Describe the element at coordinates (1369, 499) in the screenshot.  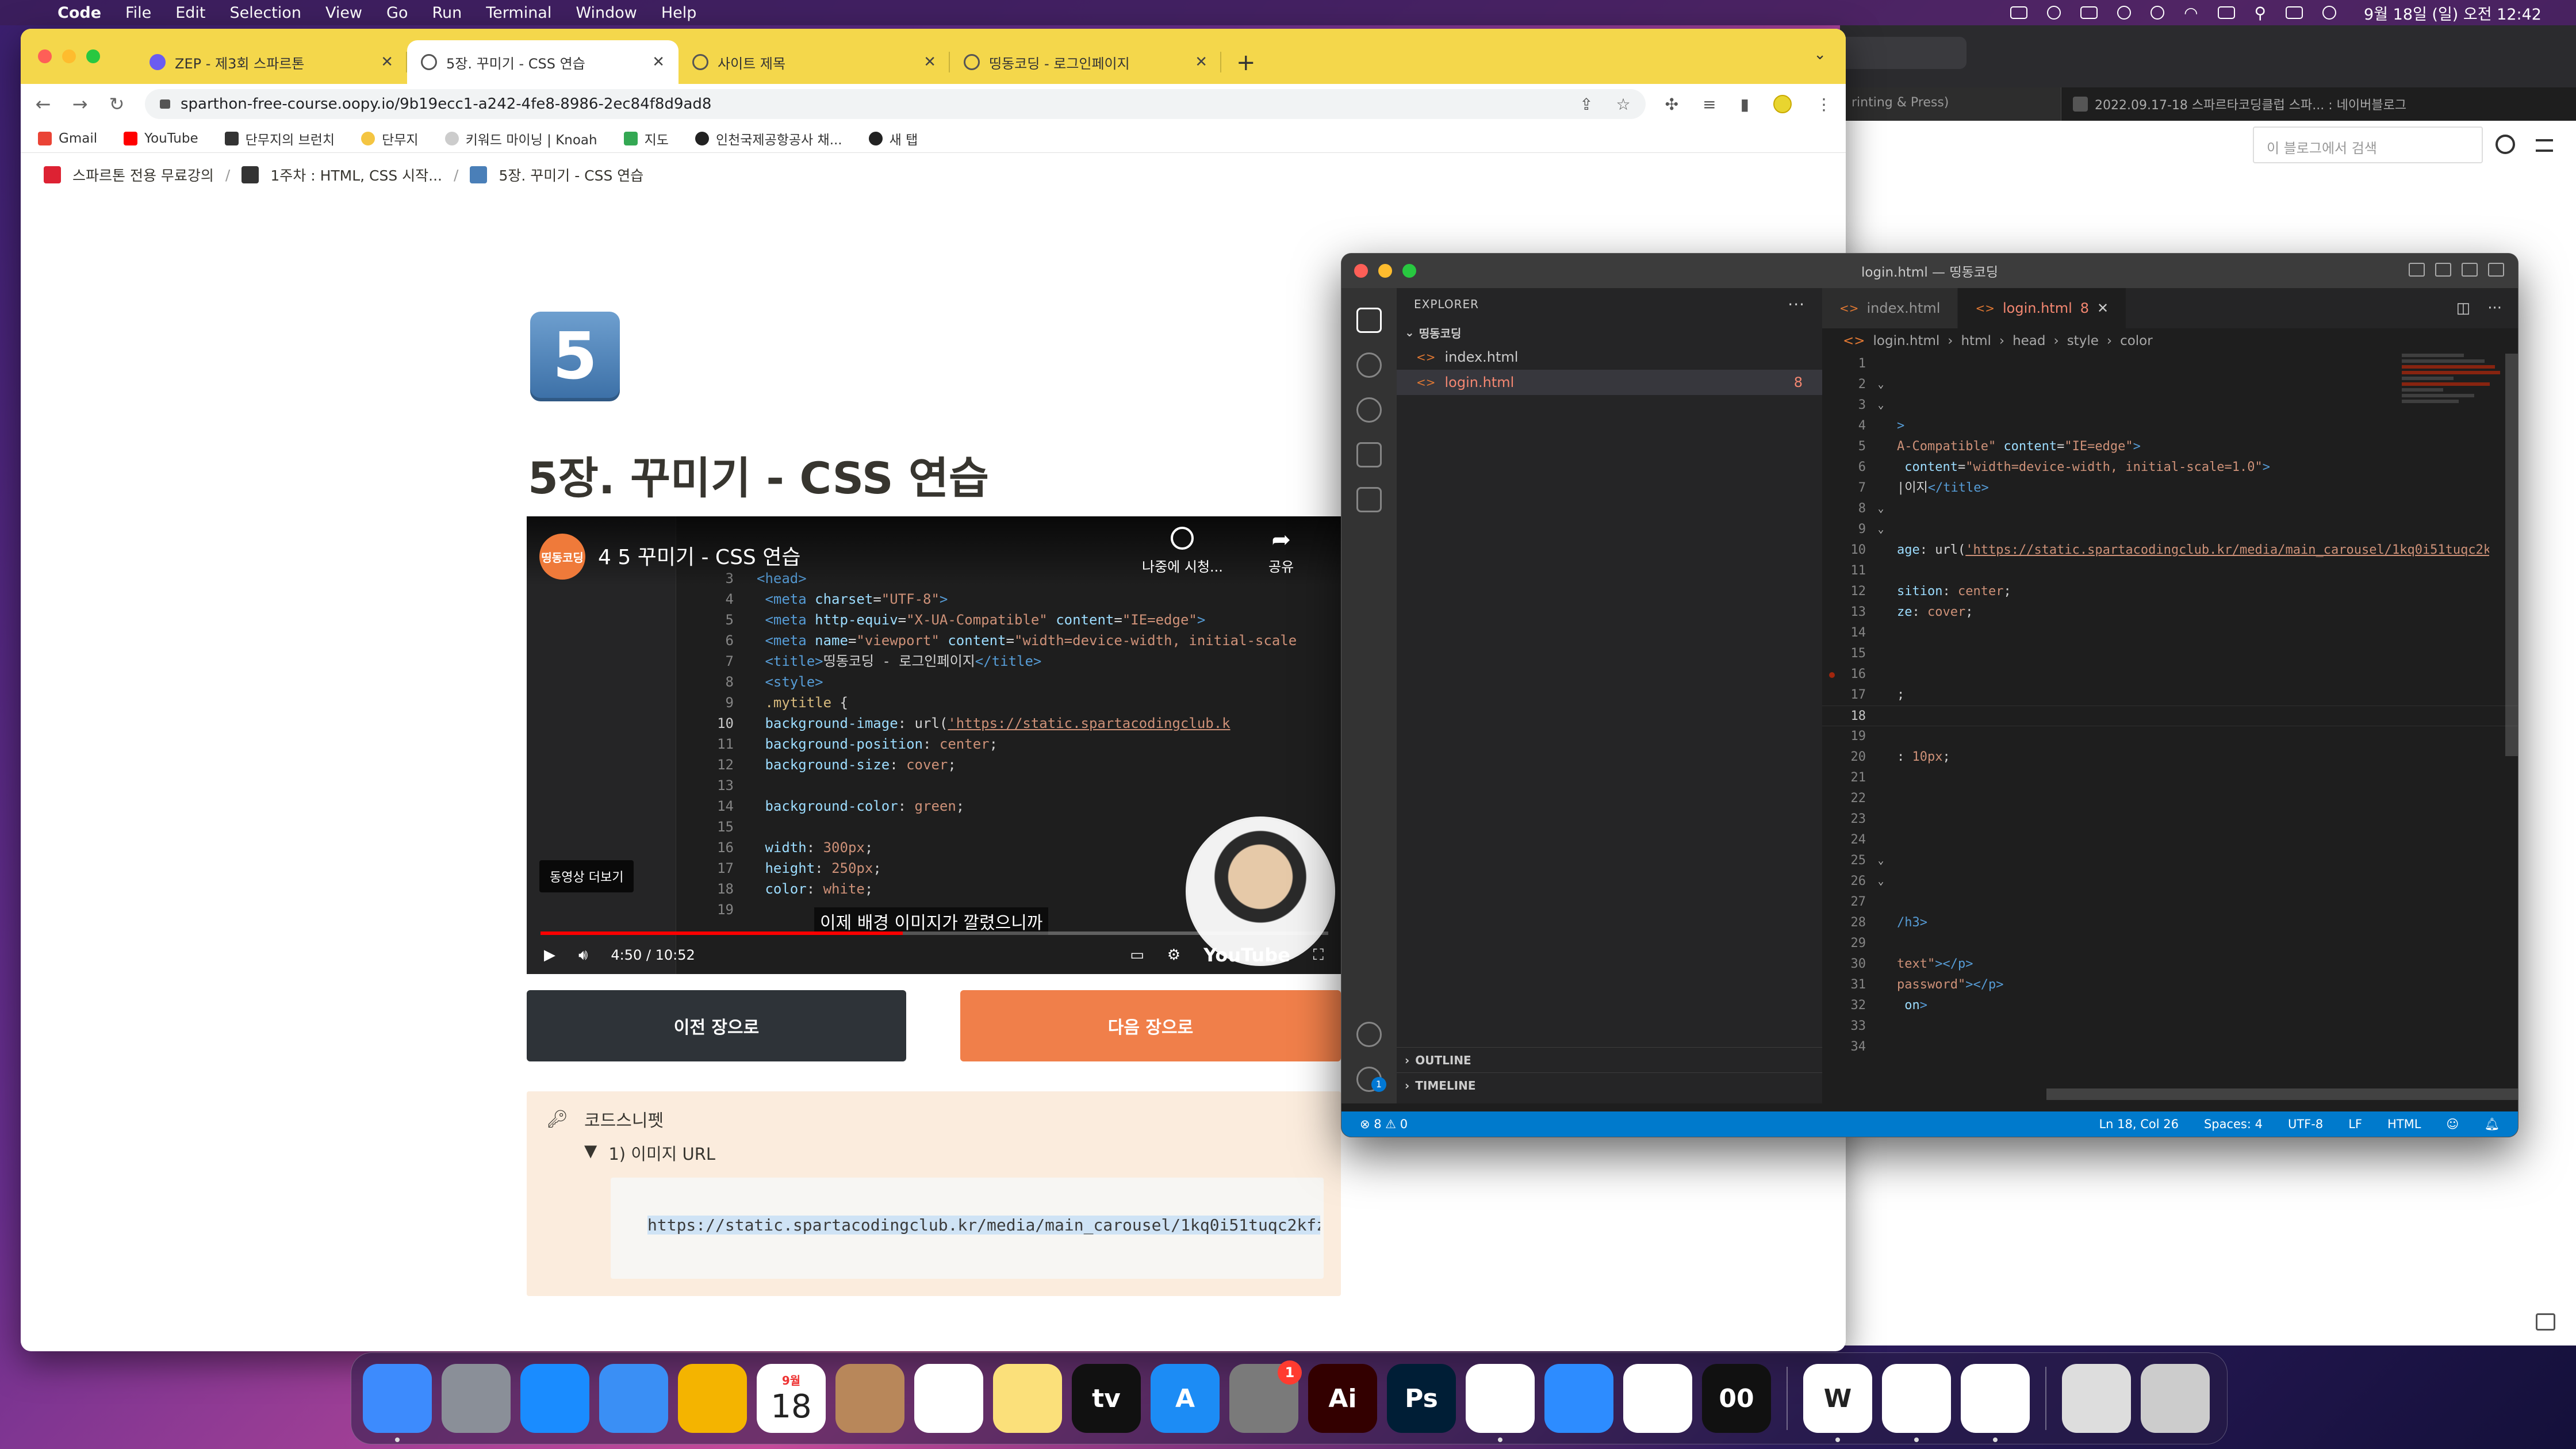
I see `extensions-icon` at that location.